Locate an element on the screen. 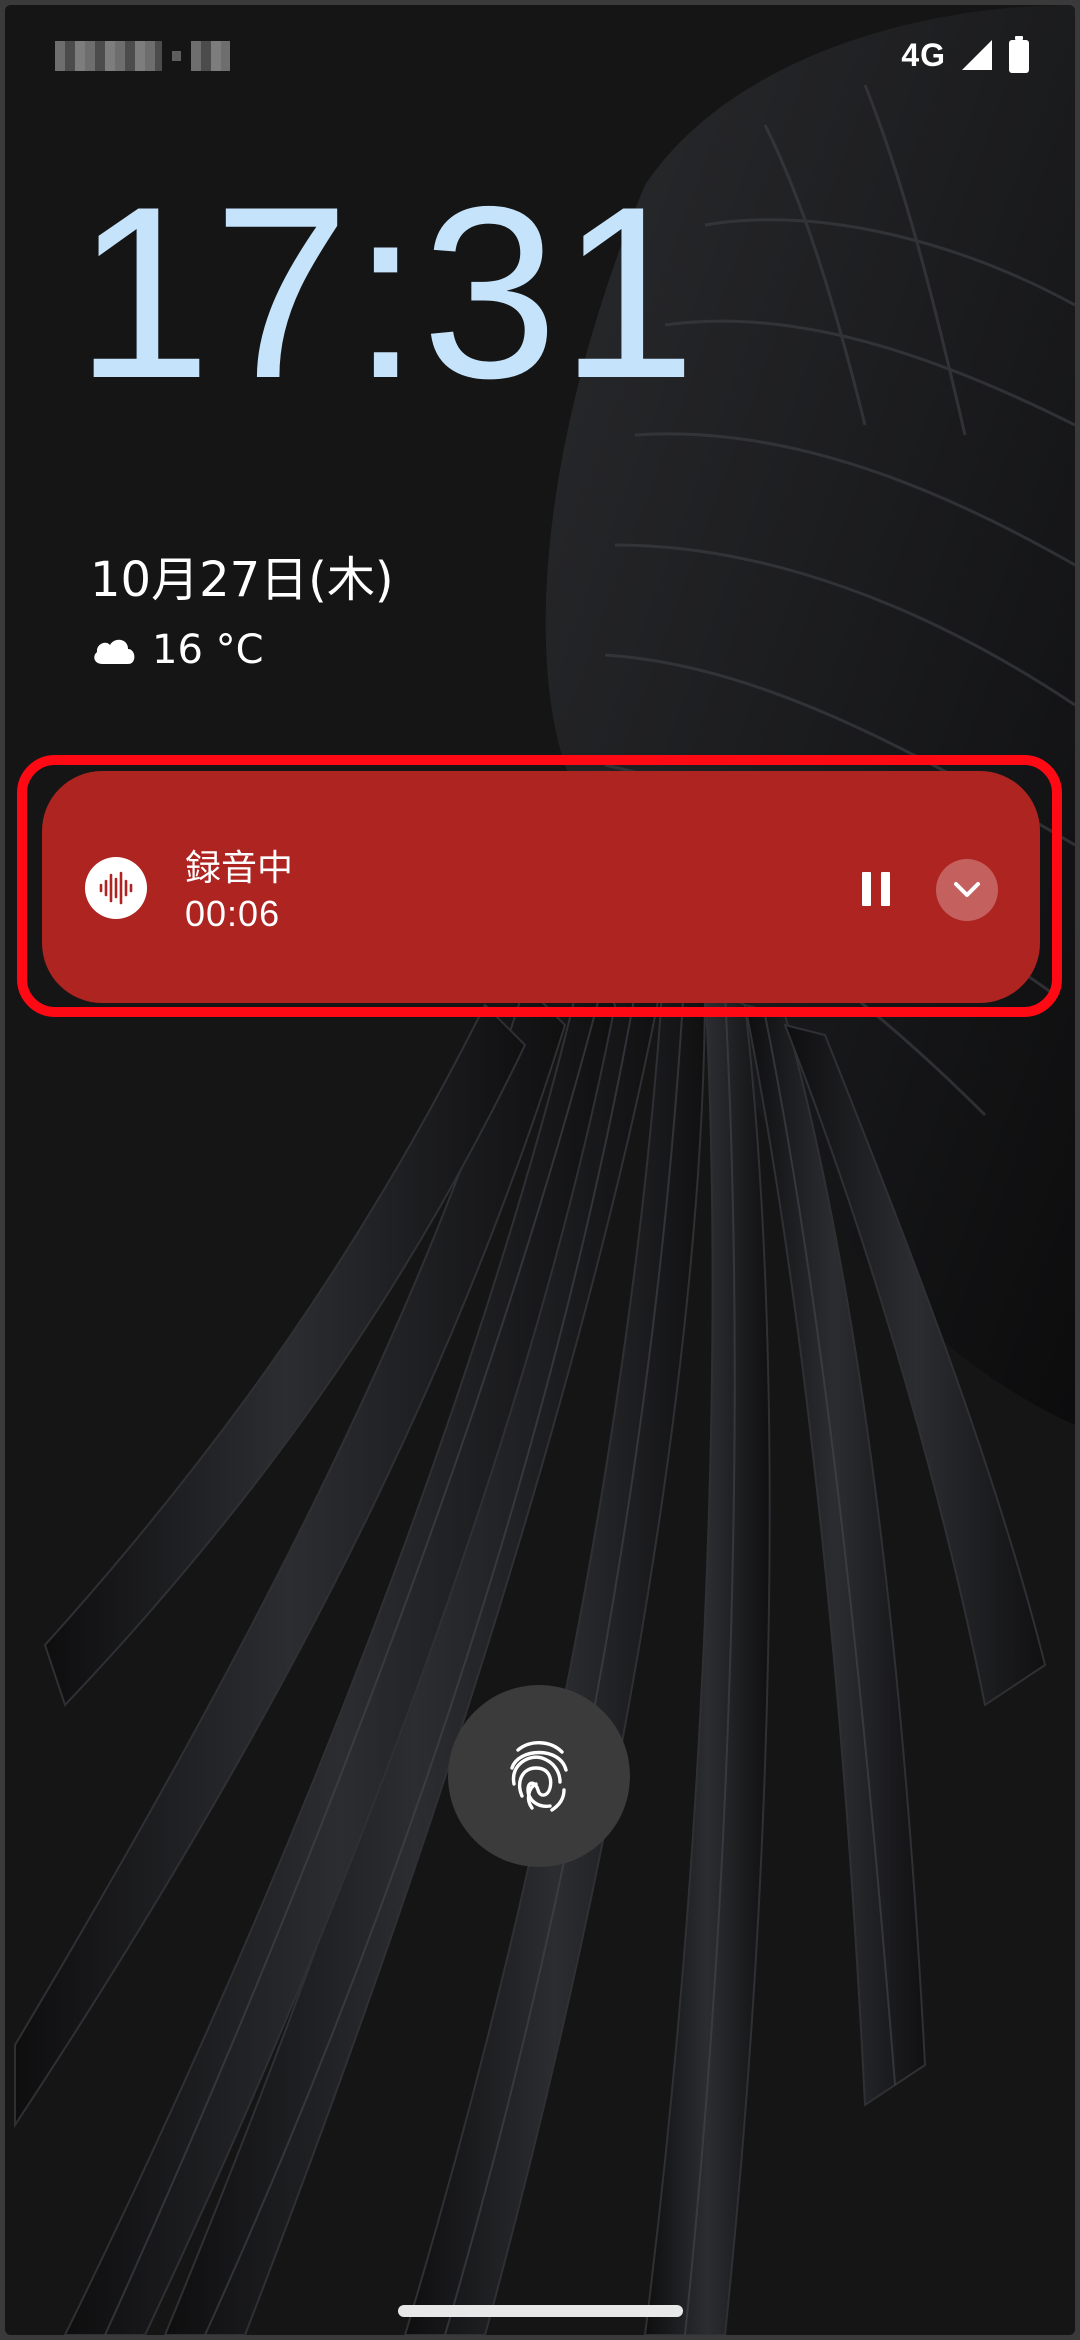  pause-button is located at coordinates (876, 889).